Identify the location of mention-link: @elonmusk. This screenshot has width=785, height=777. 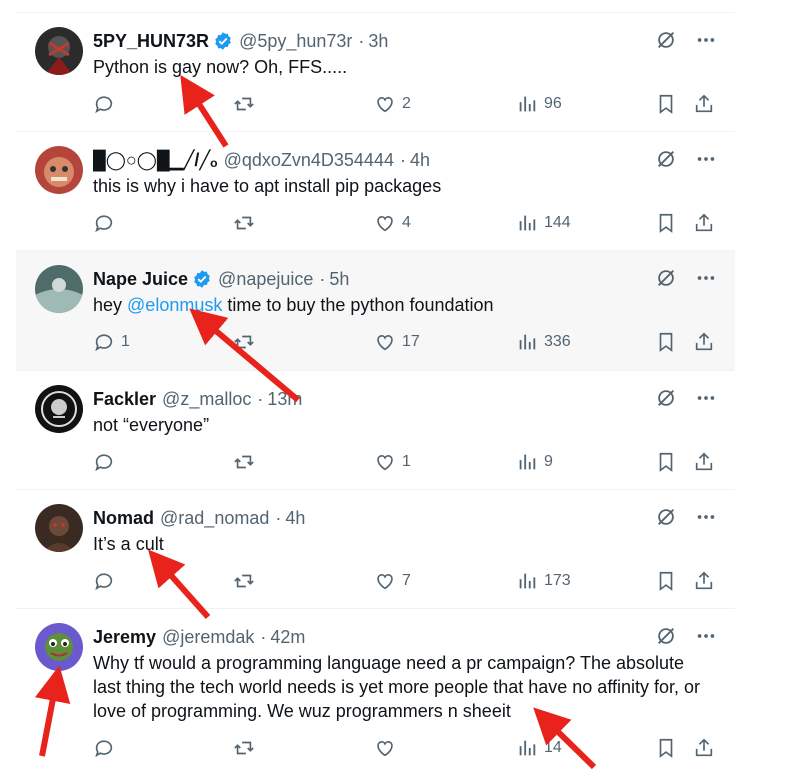
(174, 305).